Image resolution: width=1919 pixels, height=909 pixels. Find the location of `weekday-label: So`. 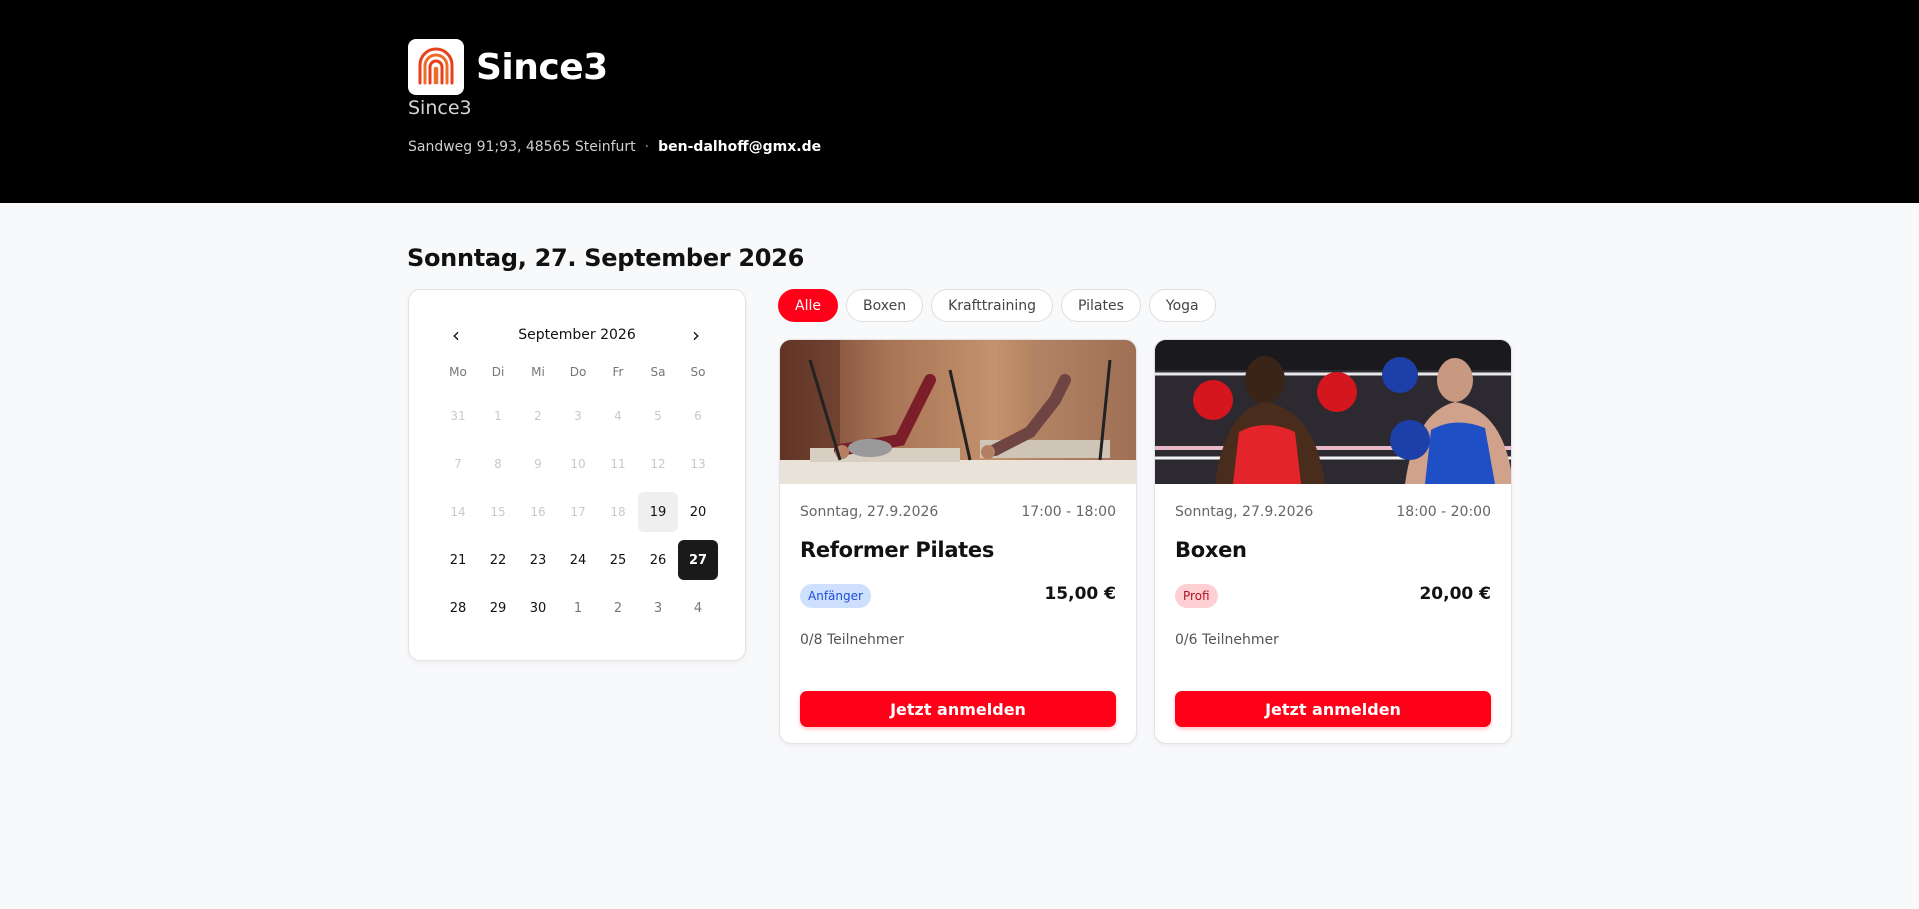

weekday-label: So is located at coordinates (698, 372).